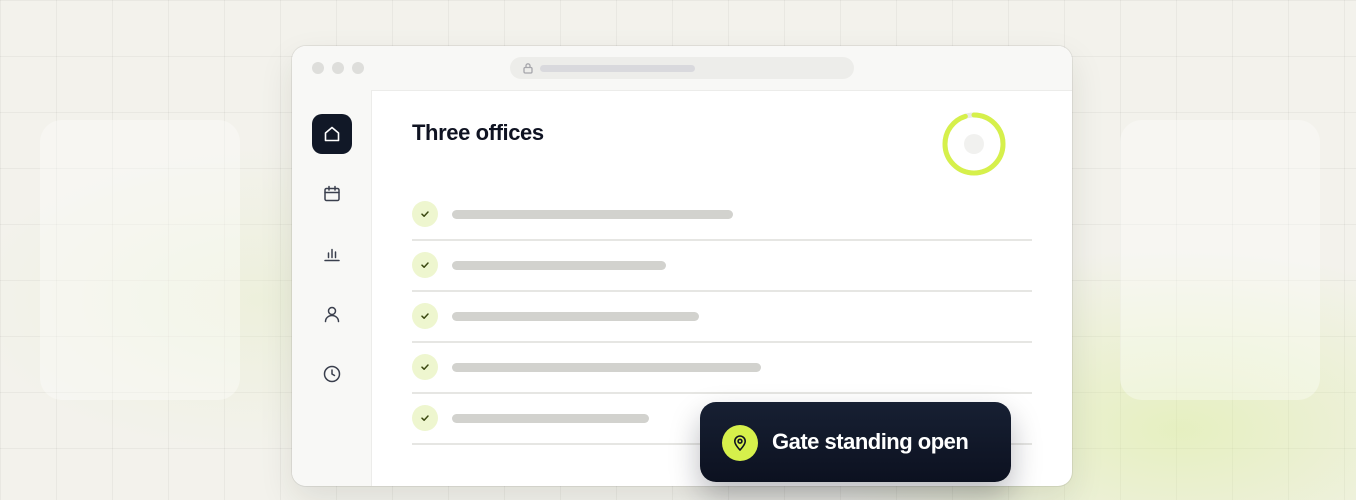 This screenshot has width=1356, height=500. I want to click on lock-icon, so click(528, 68).